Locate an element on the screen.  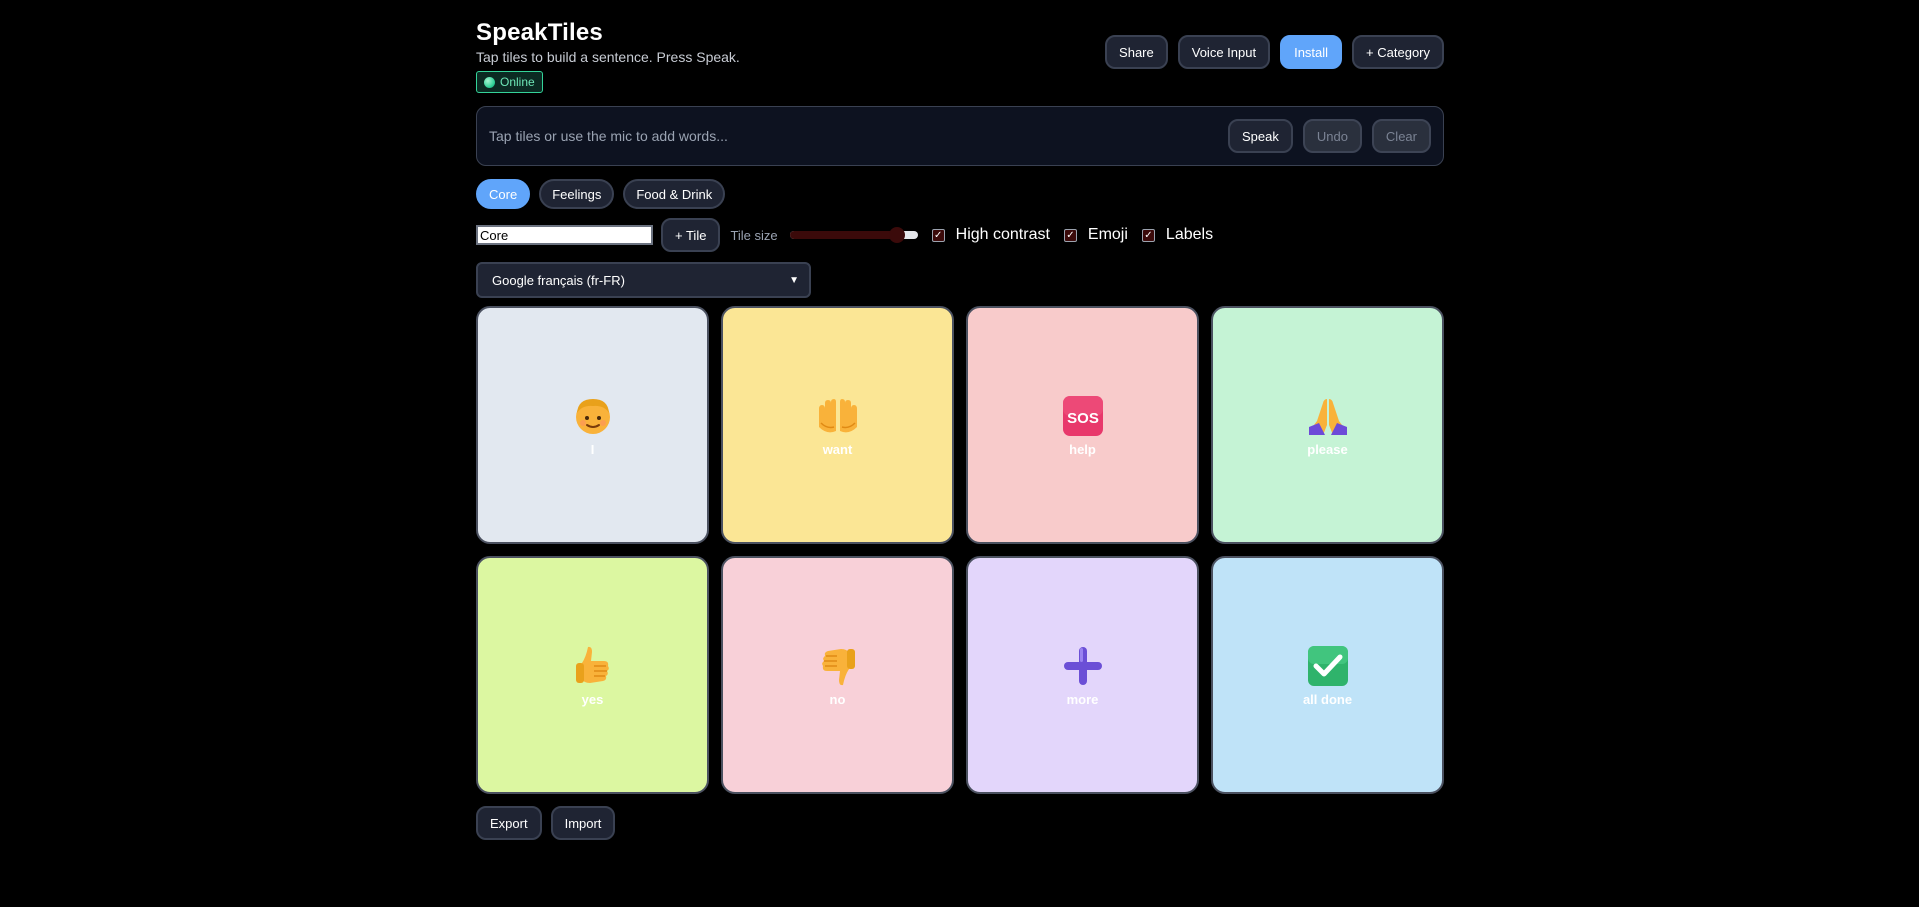
tile-size-slider-fill is located at coordinates (843, 235).